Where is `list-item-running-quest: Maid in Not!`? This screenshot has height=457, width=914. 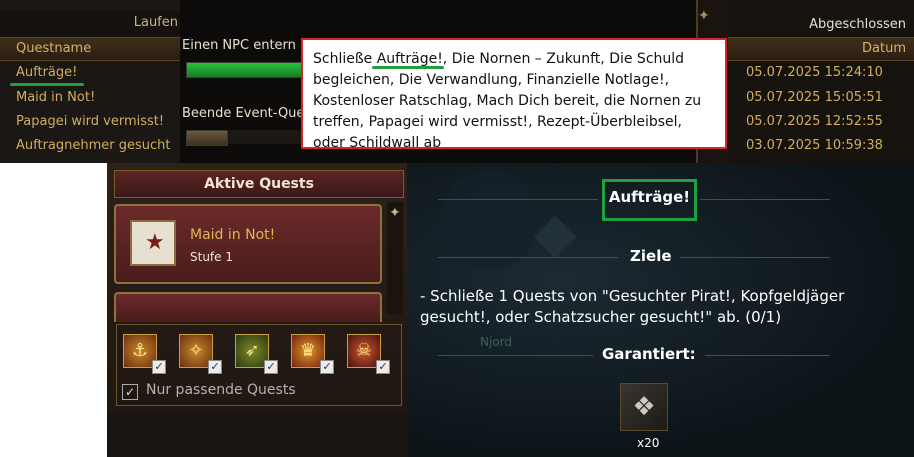 list-item-running-quest: Maid in Not! is located at coordinates (55, 97).